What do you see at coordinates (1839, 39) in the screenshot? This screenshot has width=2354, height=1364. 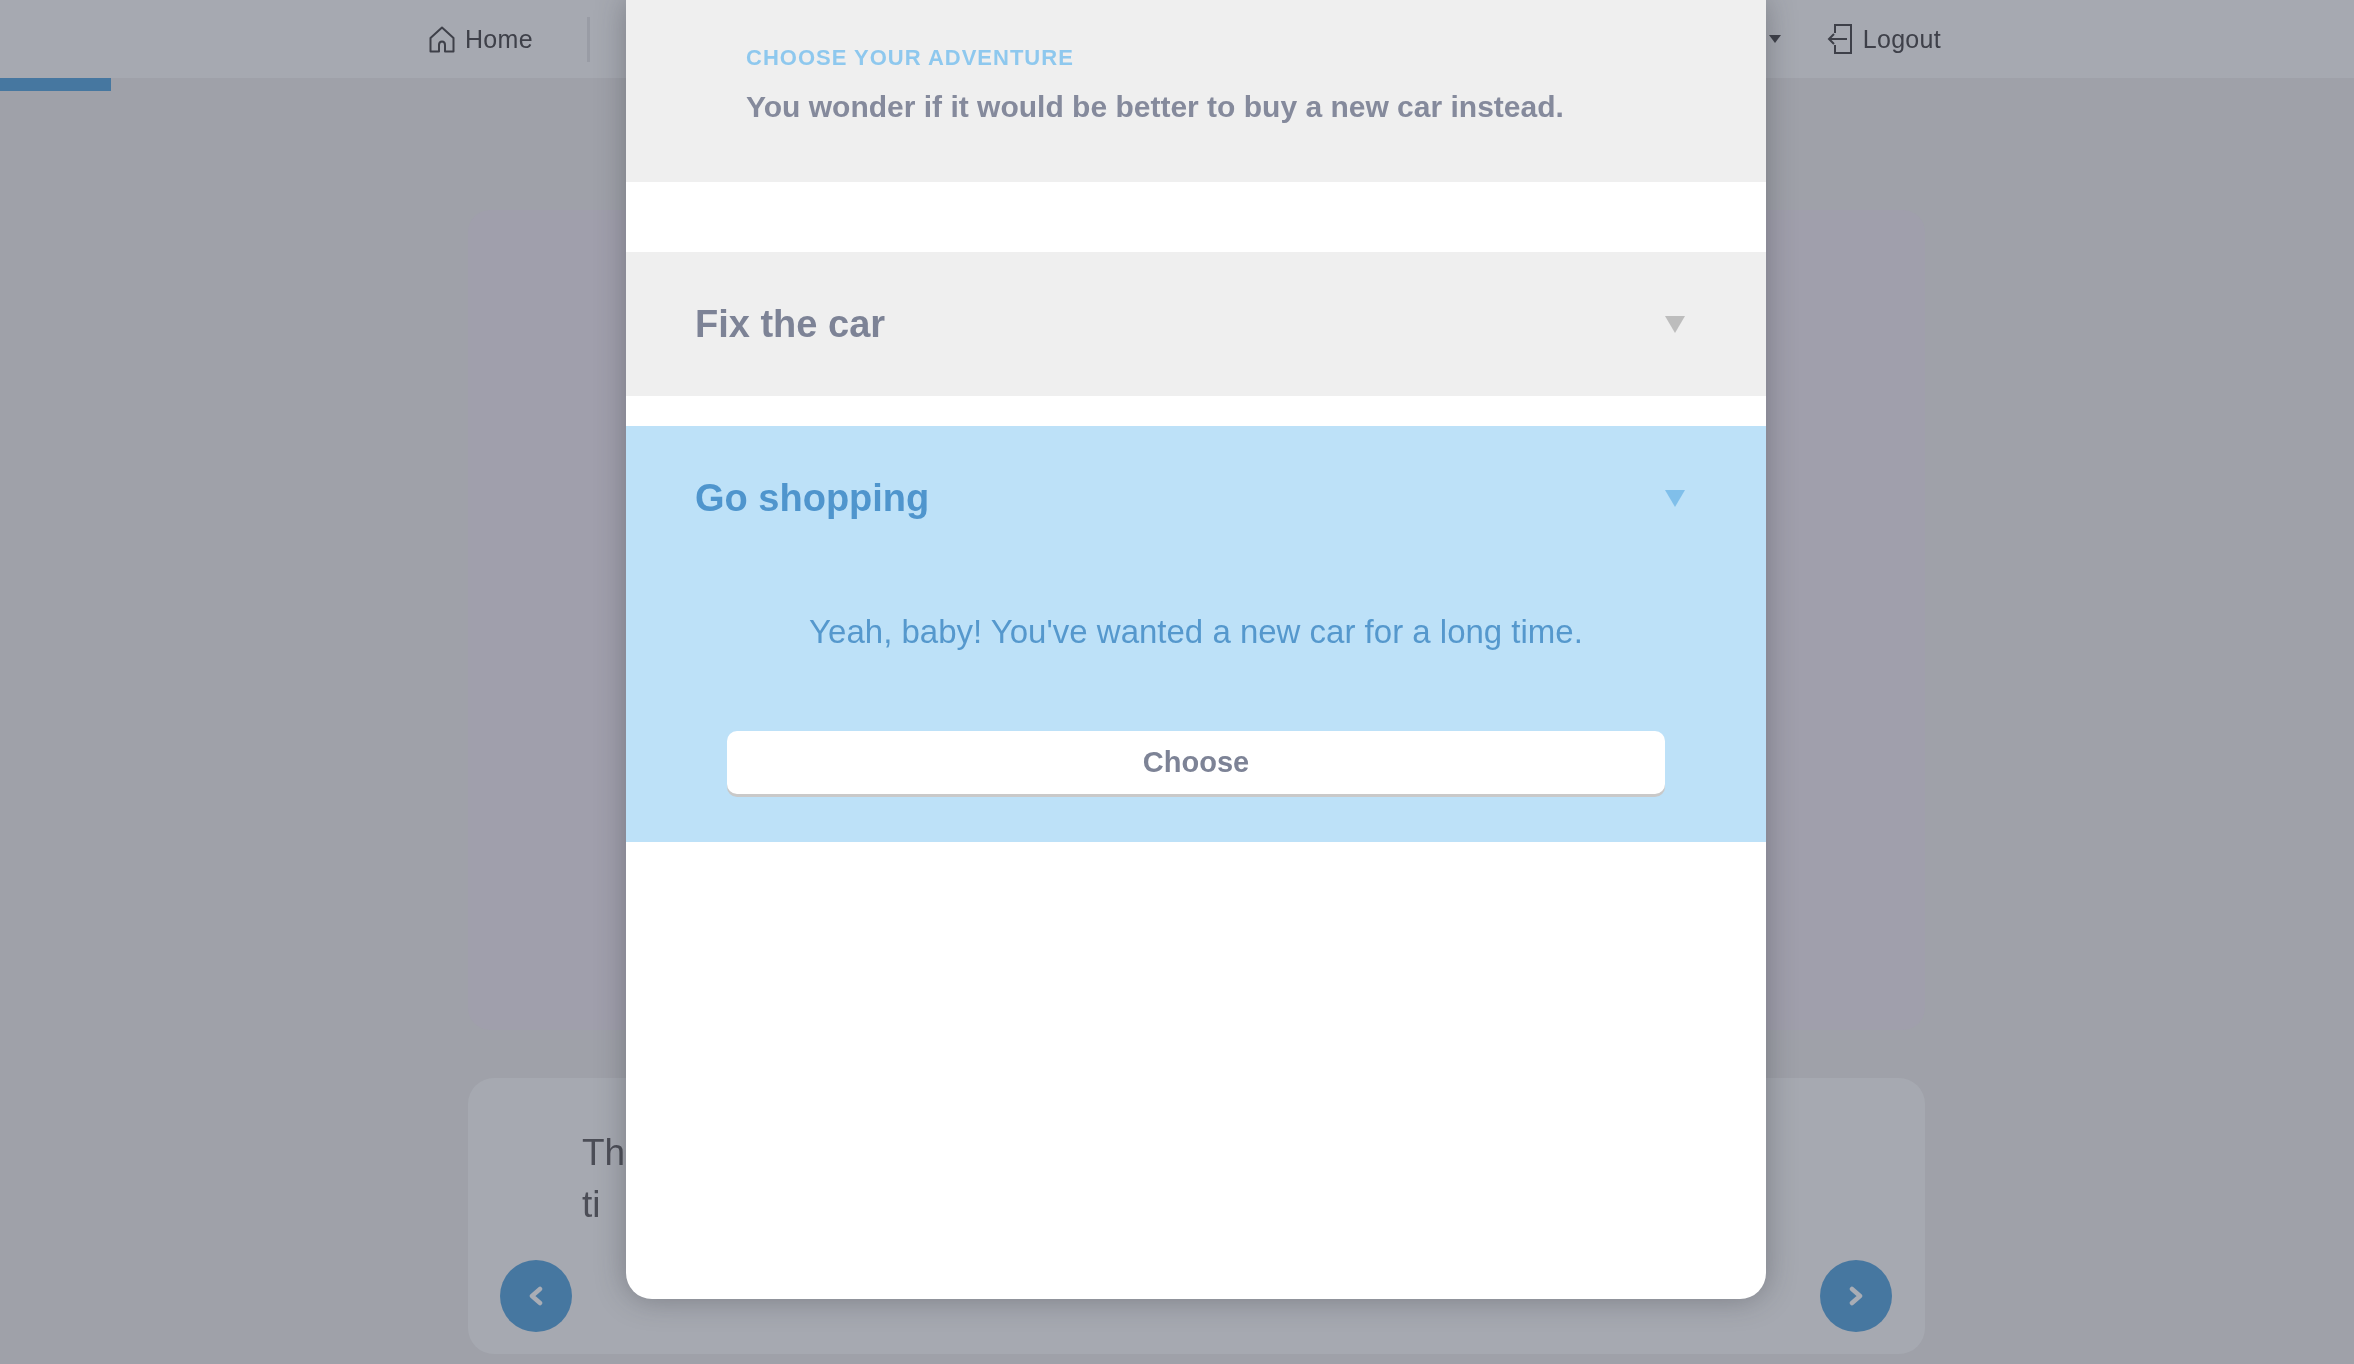 I see `exit-icon` at bounding box center [1839, 39].